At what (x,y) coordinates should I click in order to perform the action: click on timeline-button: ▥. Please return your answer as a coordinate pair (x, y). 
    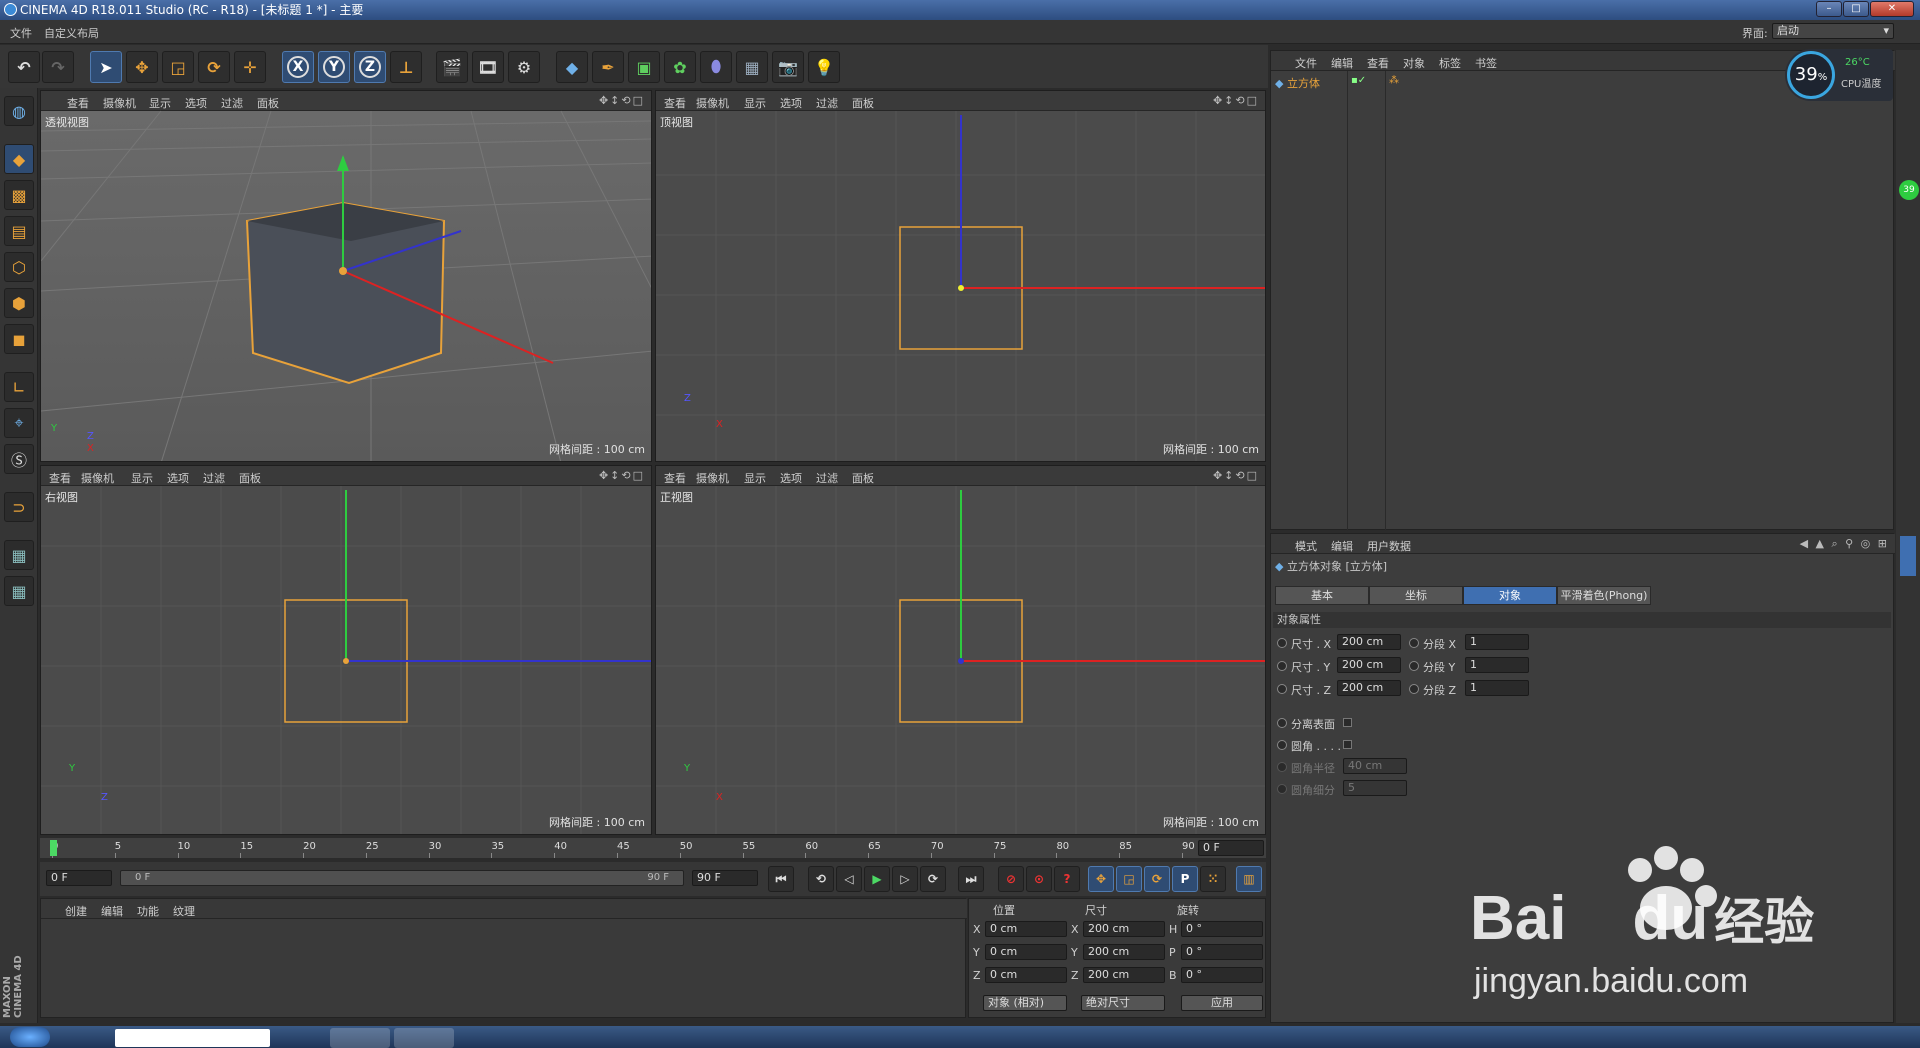
    Looking at the image, I should click on (1249, 879).